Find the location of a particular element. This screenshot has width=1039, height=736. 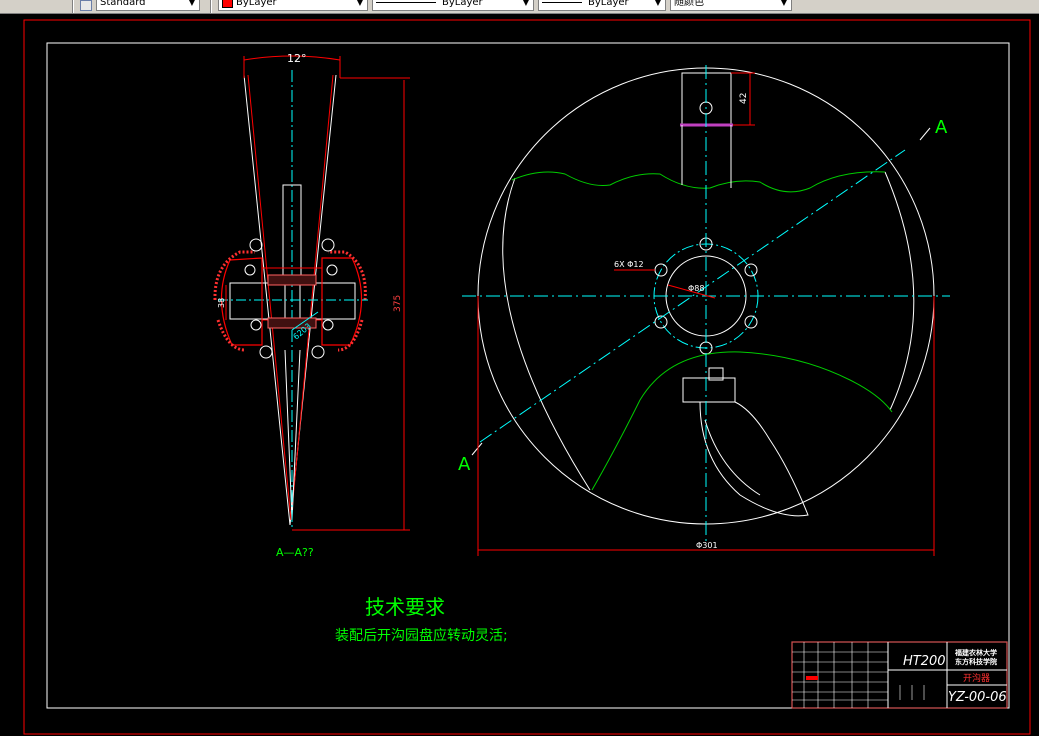

part-name-text: 开沟器 is located at coordinates (976, 678).